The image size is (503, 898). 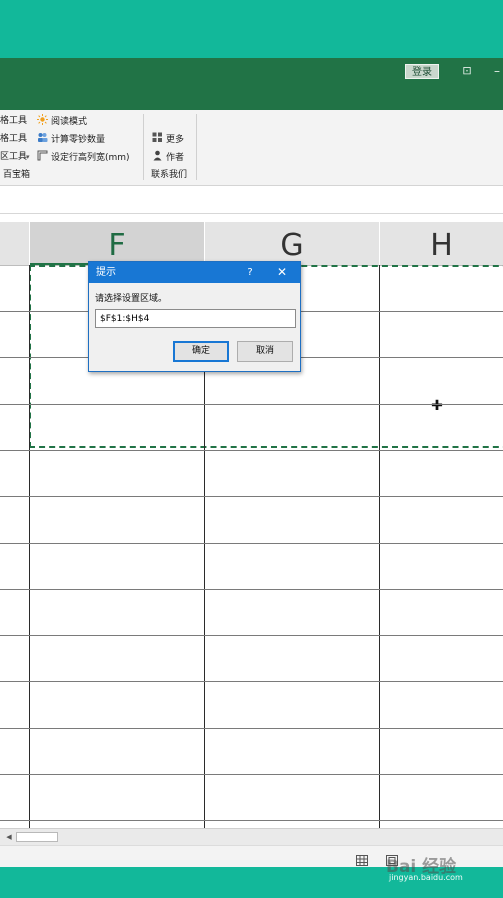 I want to click on formula-bar-area, so click(x=251, y=200).